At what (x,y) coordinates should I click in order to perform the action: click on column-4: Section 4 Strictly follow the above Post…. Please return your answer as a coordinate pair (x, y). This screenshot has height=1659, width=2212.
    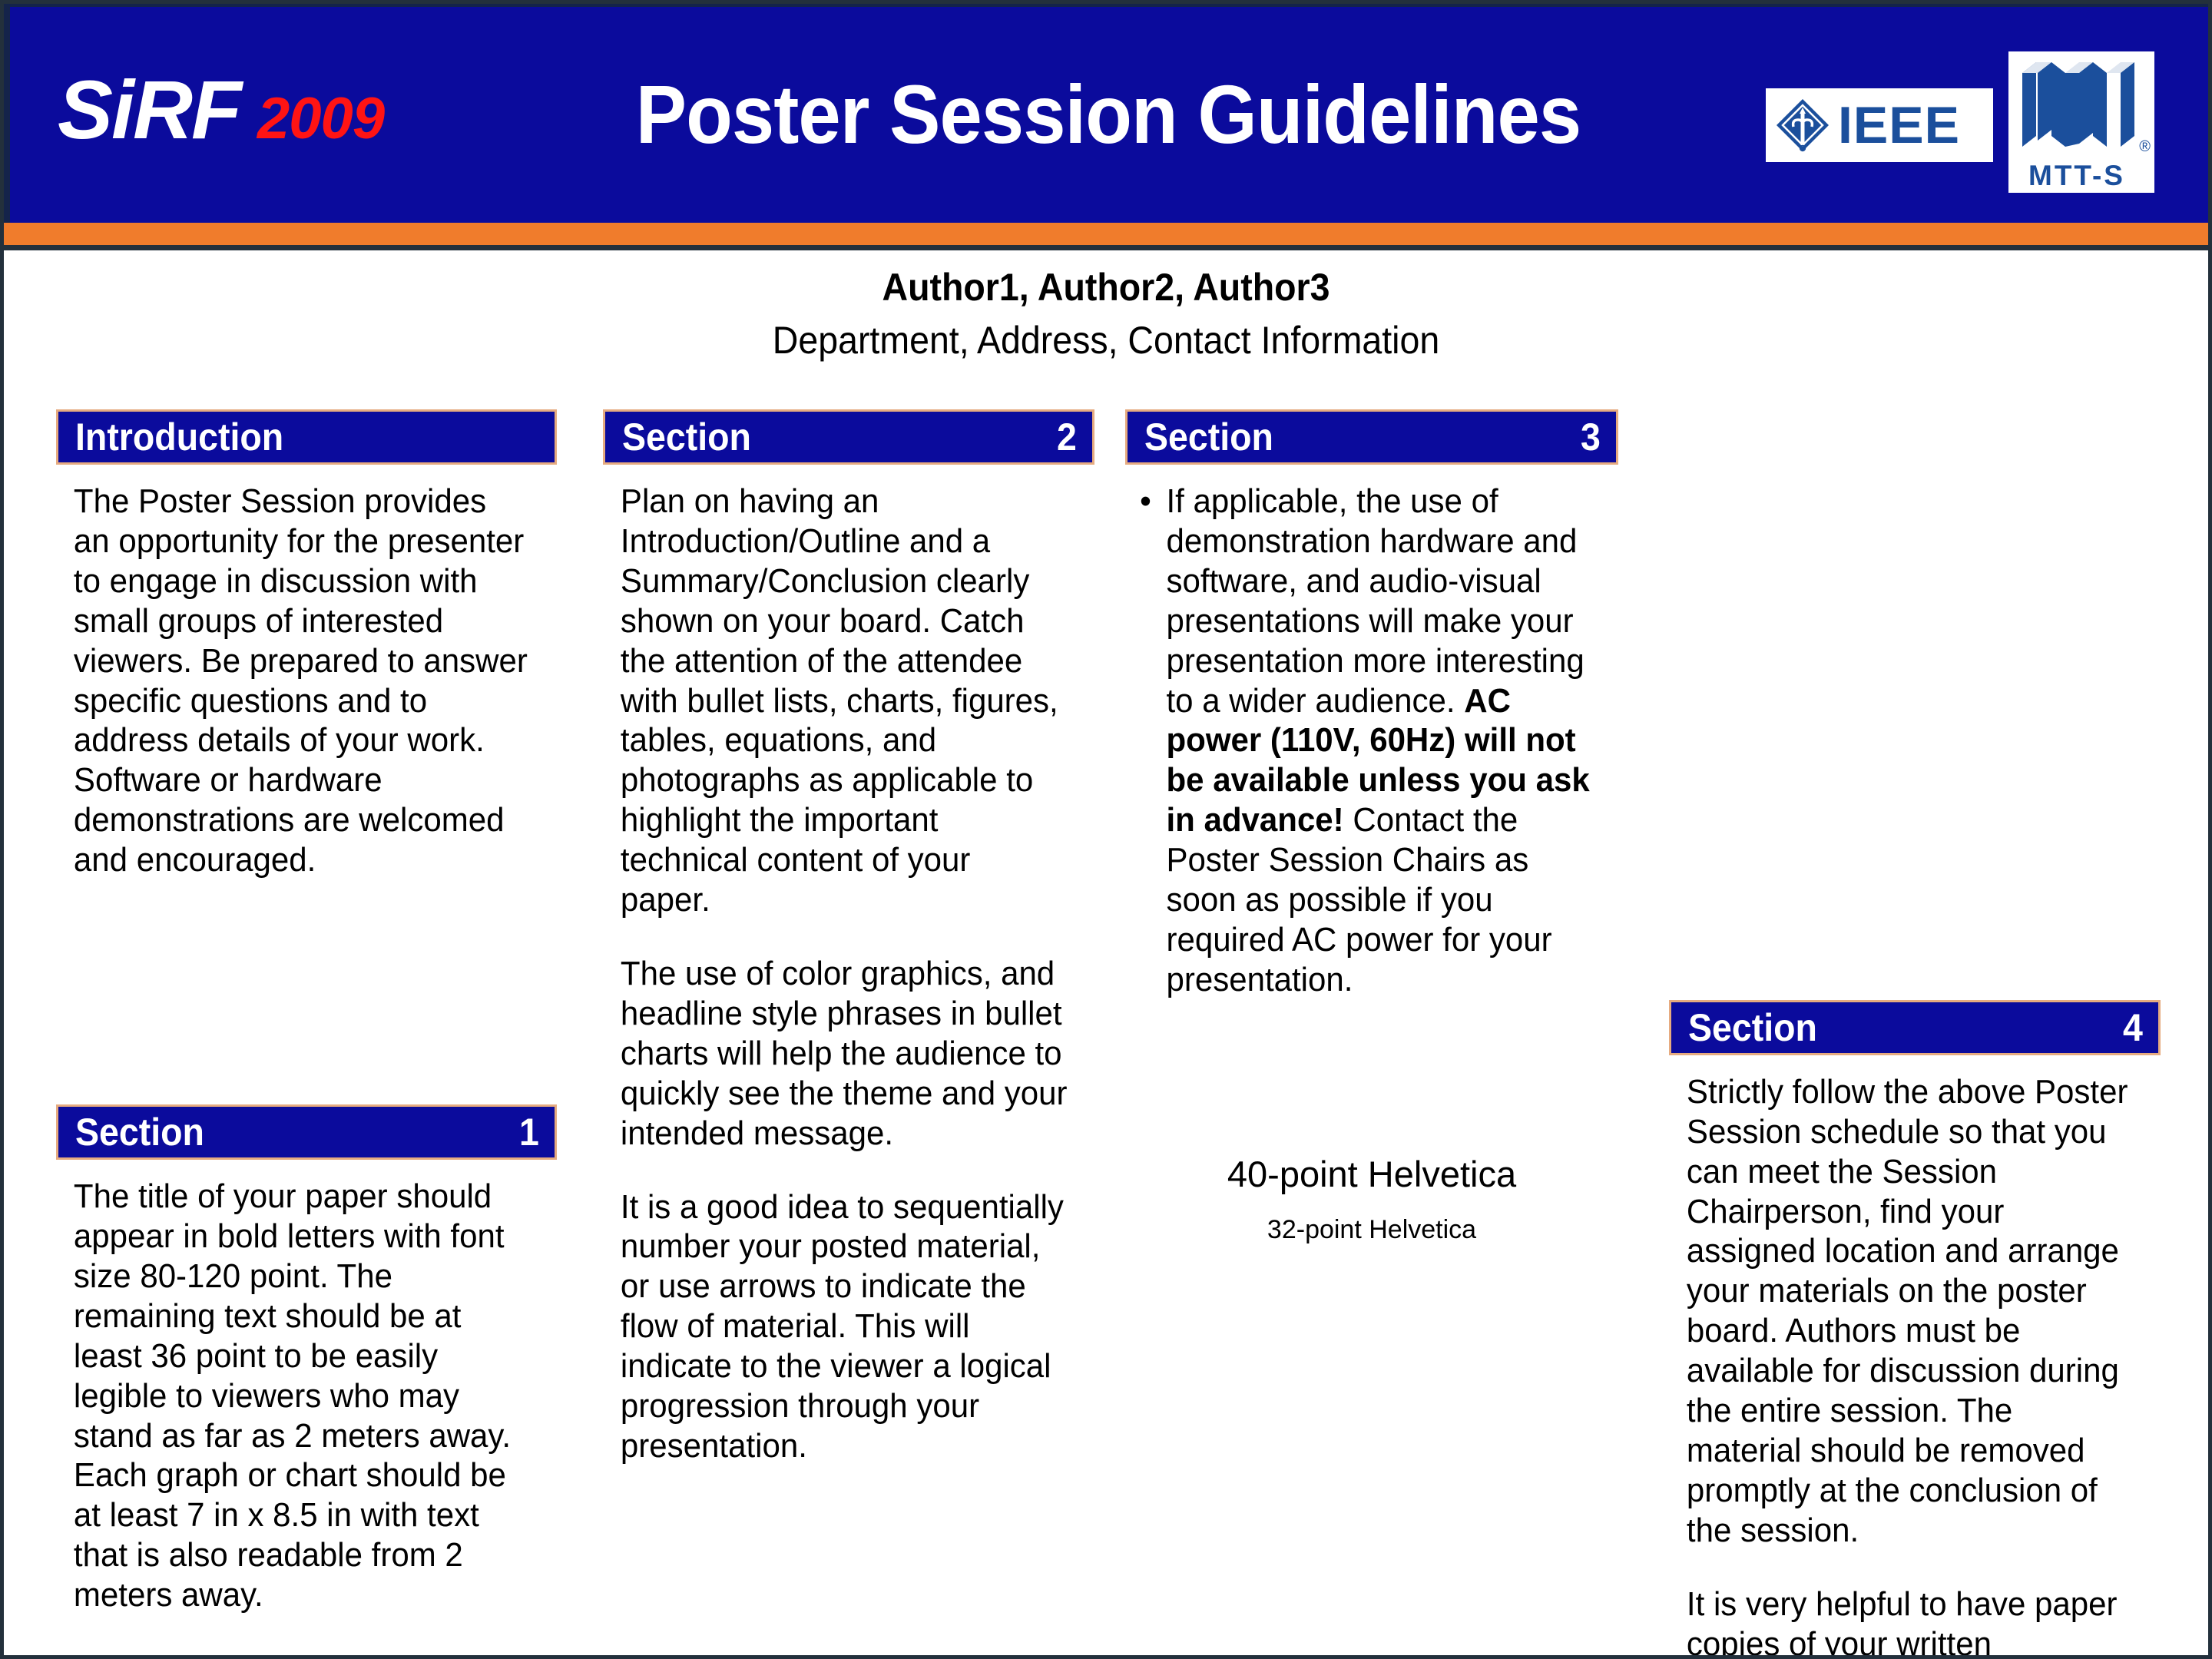
    Looking at the image, I should click on (1915, 1329).